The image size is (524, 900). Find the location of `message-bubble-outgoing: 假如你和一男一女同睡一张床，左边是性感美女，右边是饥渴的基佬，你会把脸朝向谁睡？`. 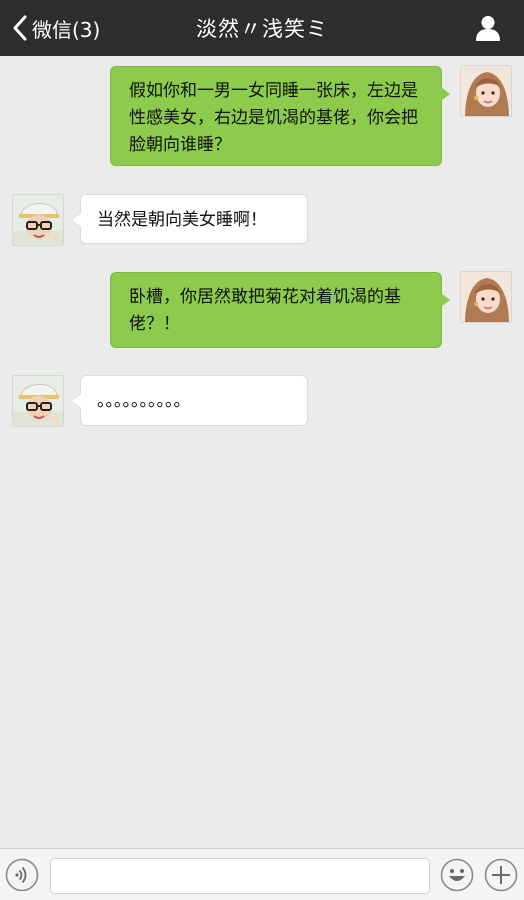

message-bubble-outgoing: 假如你和一男一女同睡一张床，左边是性感美女，右边是饥渴的基佬，你会把脸朝向谁睡？ is located at coordinates (280, 116).